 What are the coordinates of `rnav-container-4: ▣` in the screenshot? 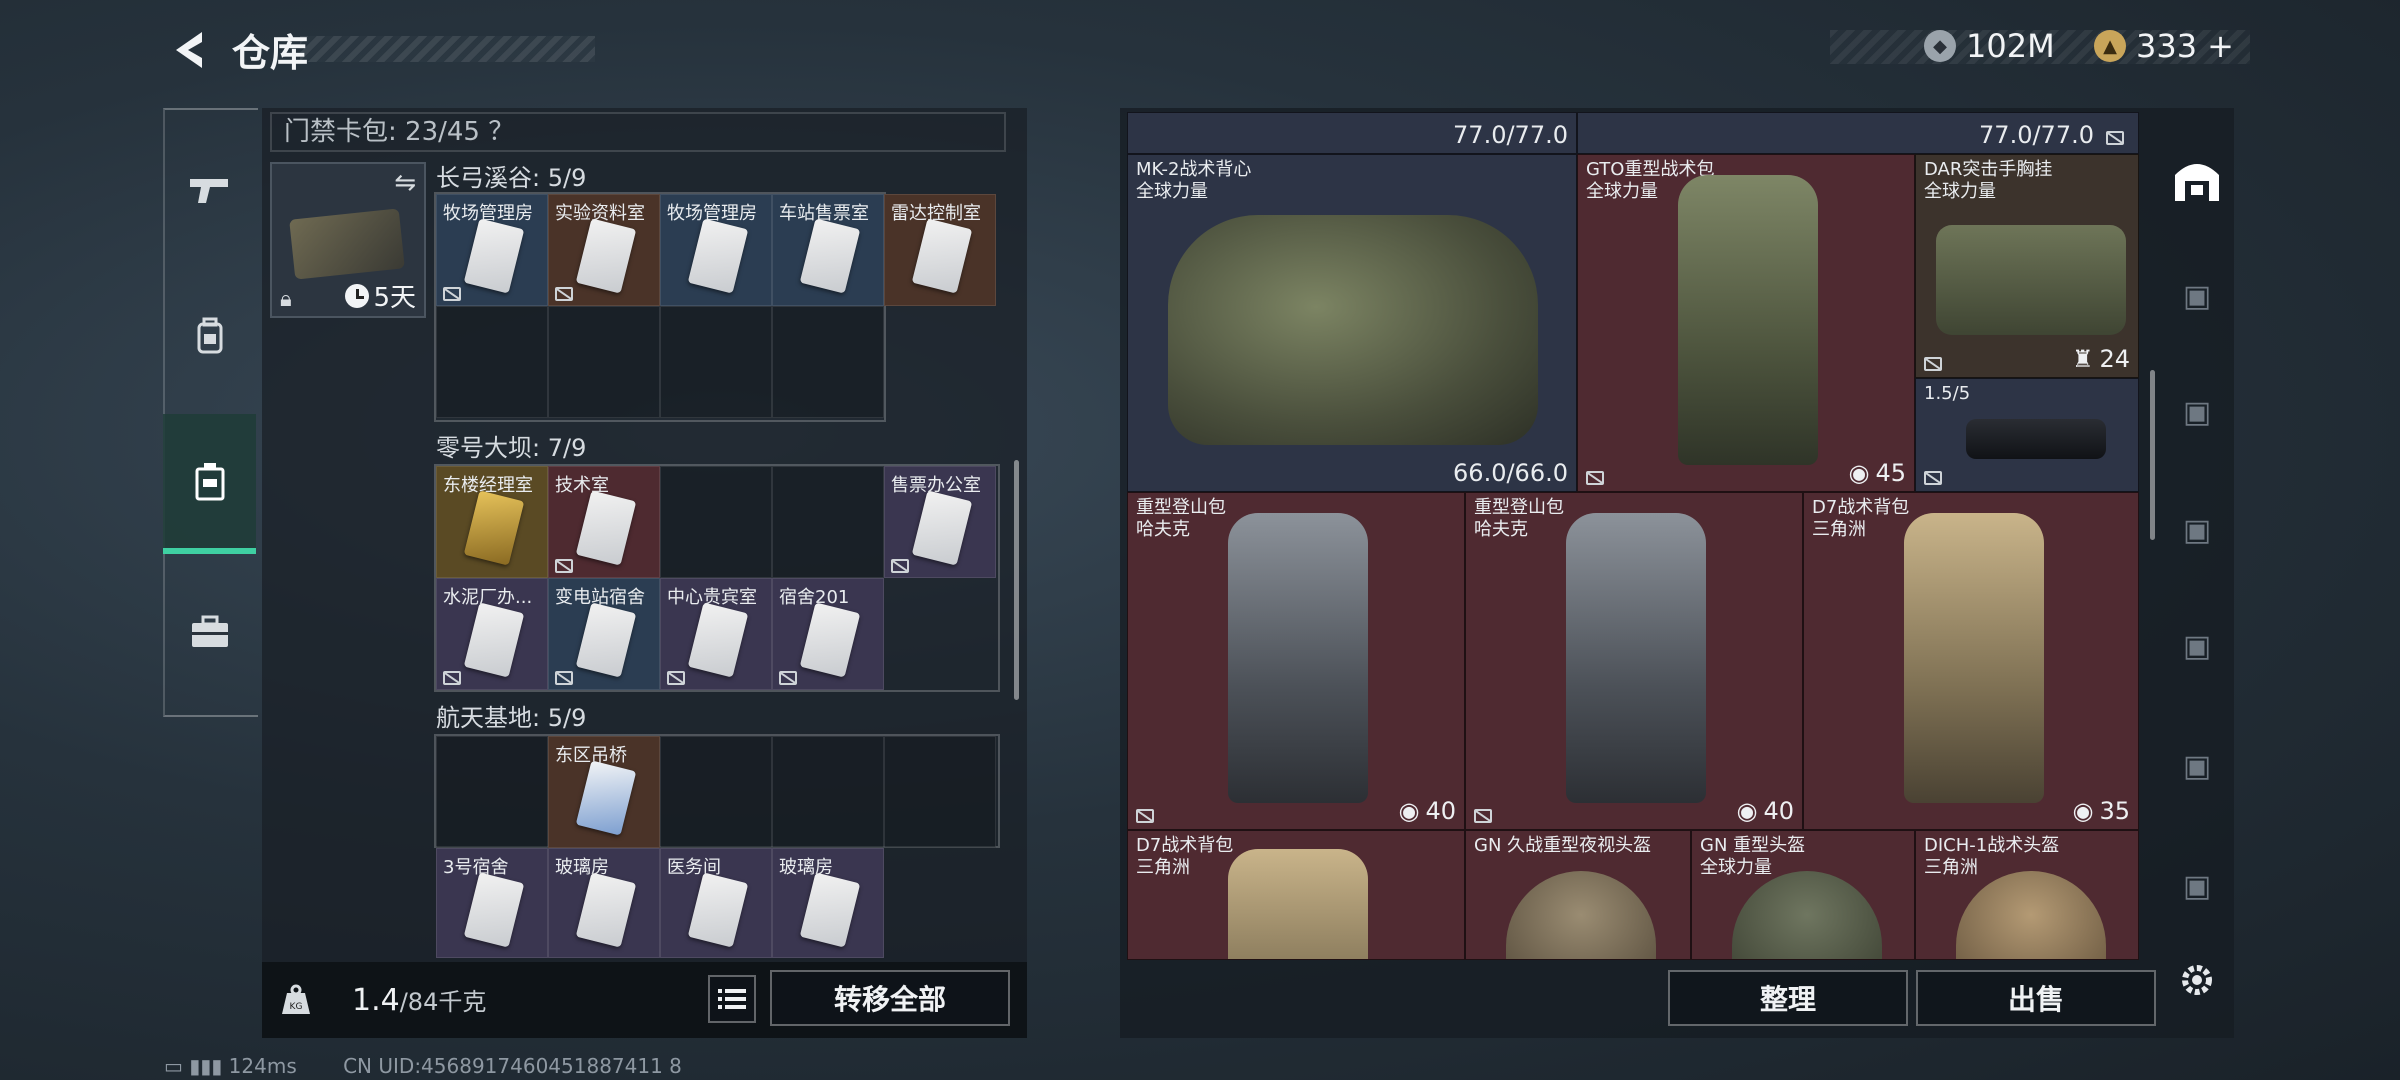 It's located at (2197, 646).